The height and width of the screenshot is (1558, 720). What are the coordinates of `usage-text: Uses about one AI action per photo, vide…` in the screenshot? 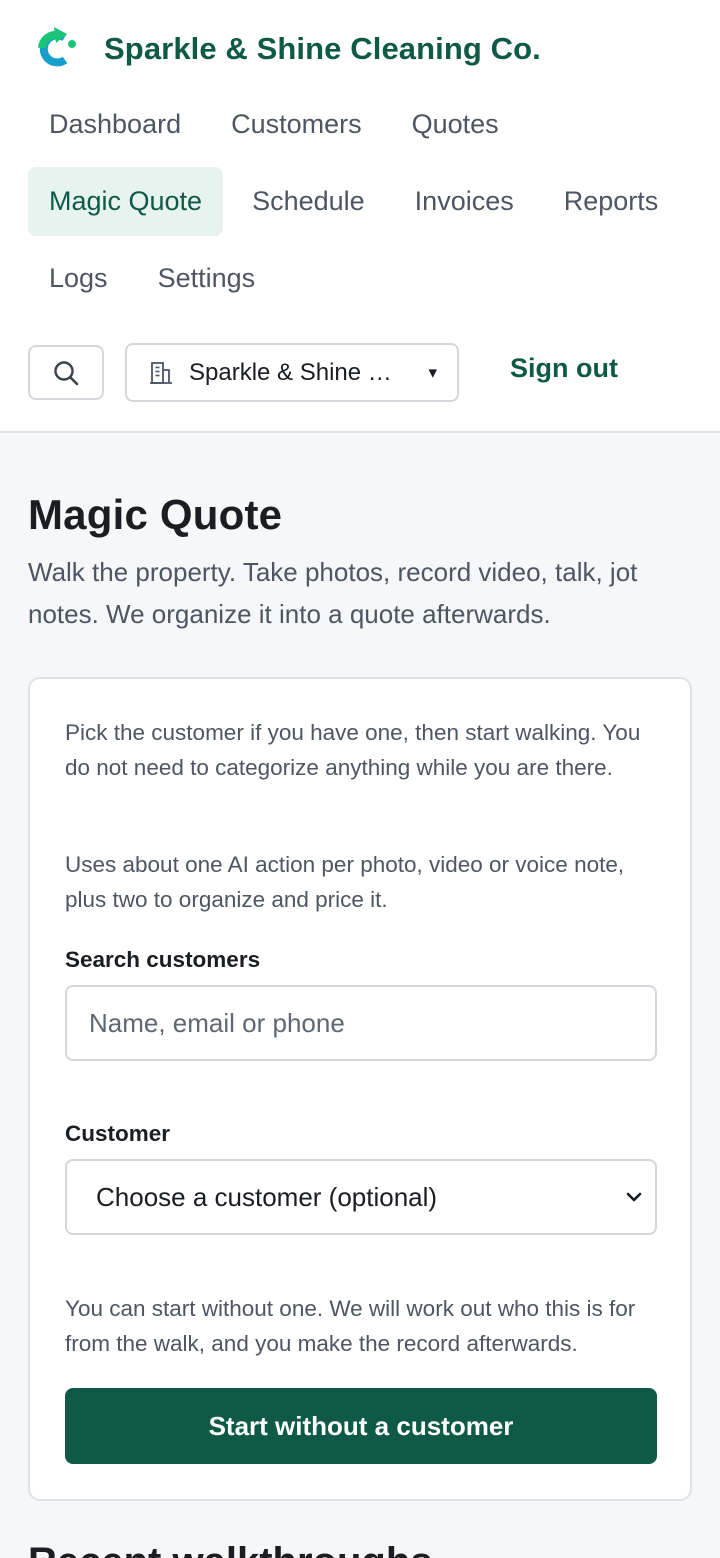 It's located at (345, 882).